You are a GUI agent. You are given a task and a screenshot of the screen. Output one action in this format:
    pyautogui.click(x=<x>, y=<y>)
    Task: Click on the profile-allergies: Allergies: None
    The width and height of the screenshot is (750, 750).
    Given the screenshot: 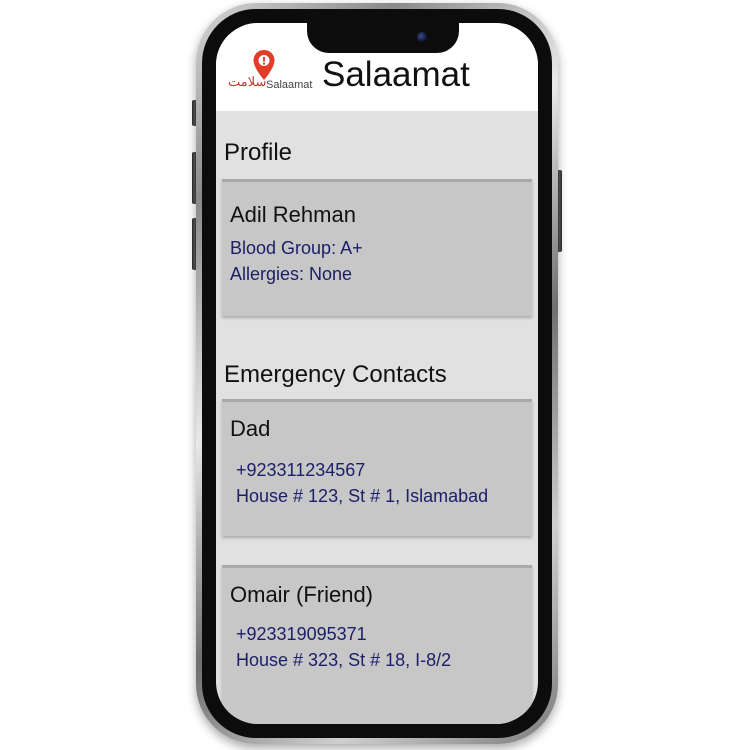 What is the action you would take?
    pyautogui.click(x=291, y=274)
    